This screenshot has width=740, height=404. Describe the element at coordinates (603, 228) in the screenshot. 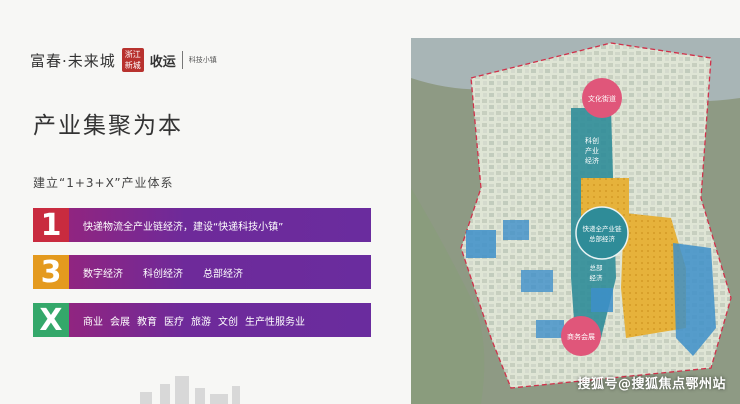

I see `map-label-express-1: 快递全产业链` at that location.